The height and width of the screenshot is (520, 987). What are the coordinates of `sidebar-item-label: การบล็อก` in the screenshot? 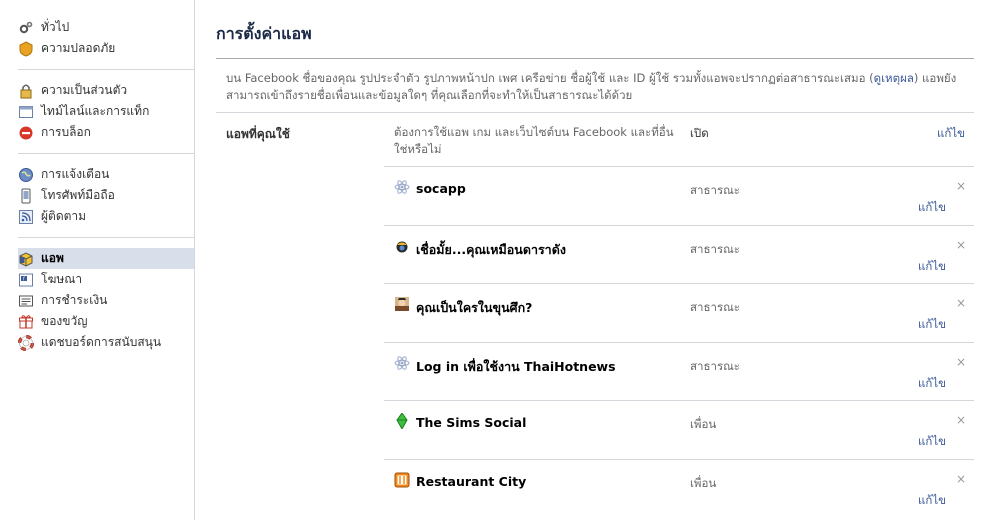 It's located at (66, 132).